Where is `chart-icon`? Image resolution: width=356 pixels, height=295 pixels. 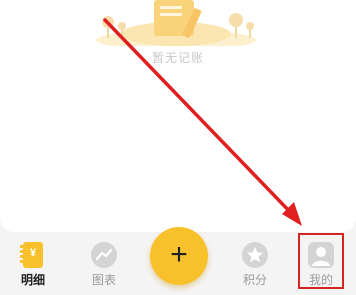 chart-icon is located at coordinates (104, 255).